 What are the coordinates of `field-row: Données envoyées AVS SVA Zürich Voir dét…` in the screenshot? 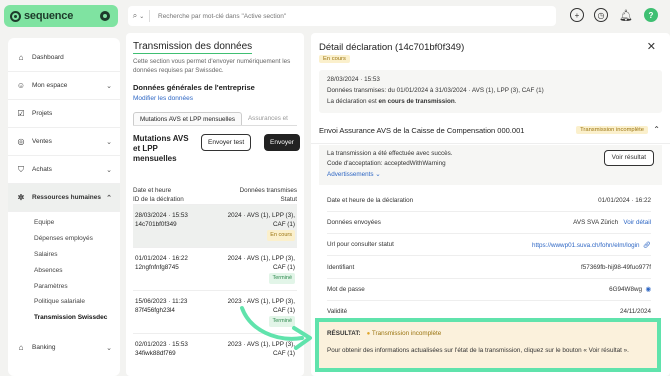 It's located at (489, 223).